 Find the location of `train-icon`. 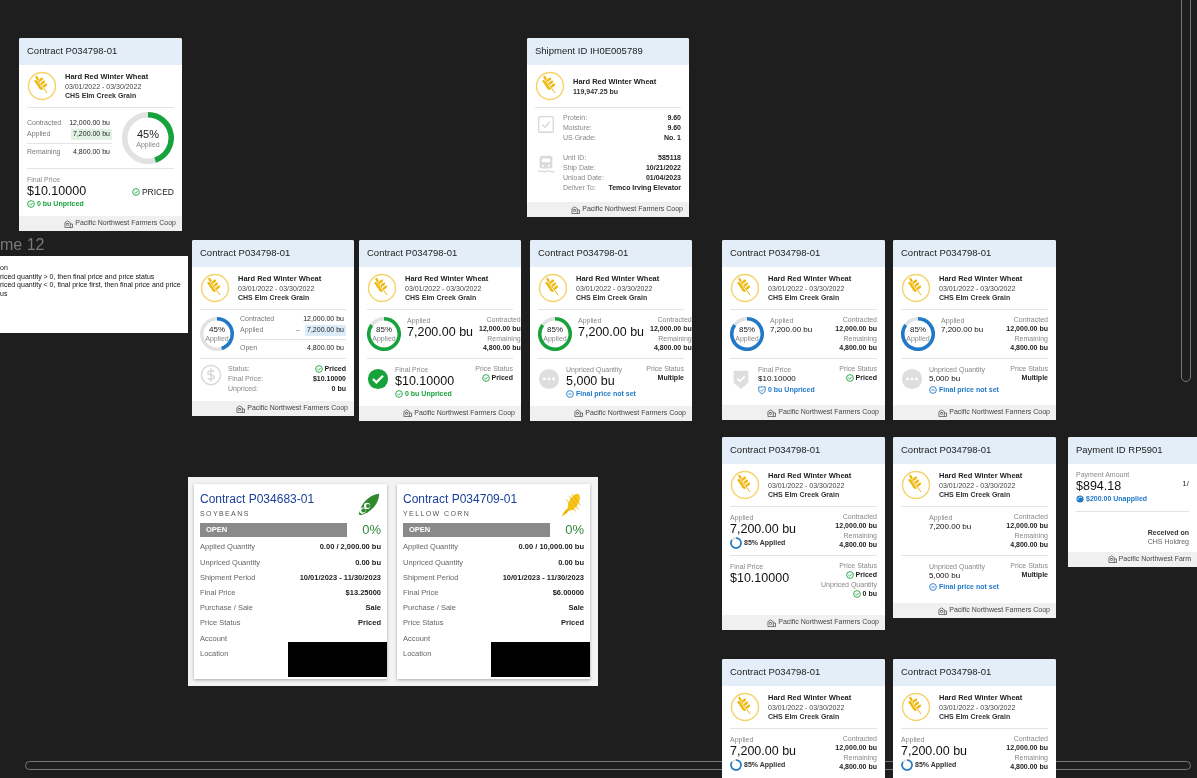

train-icon is located at coordinates (546, 164).